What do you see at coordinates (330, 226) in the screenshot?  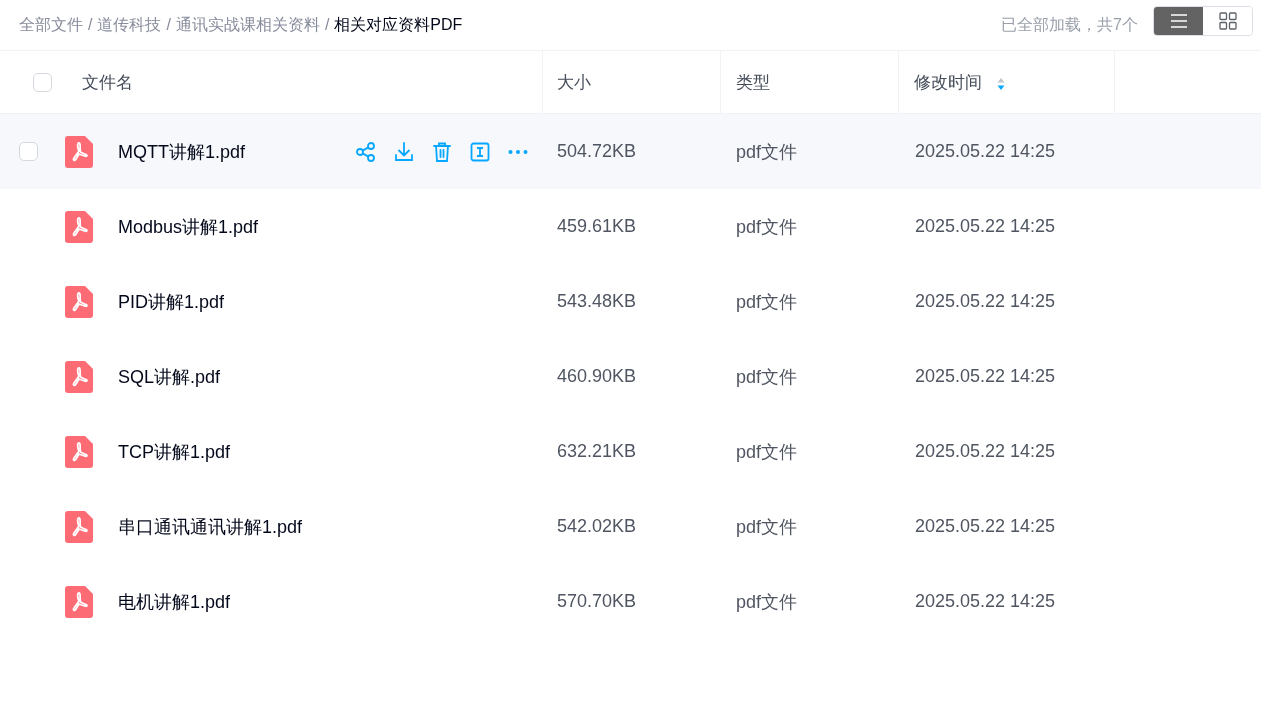 I see `file-name: Modbus讲解1.pdf` at bounding box center [330, 226].